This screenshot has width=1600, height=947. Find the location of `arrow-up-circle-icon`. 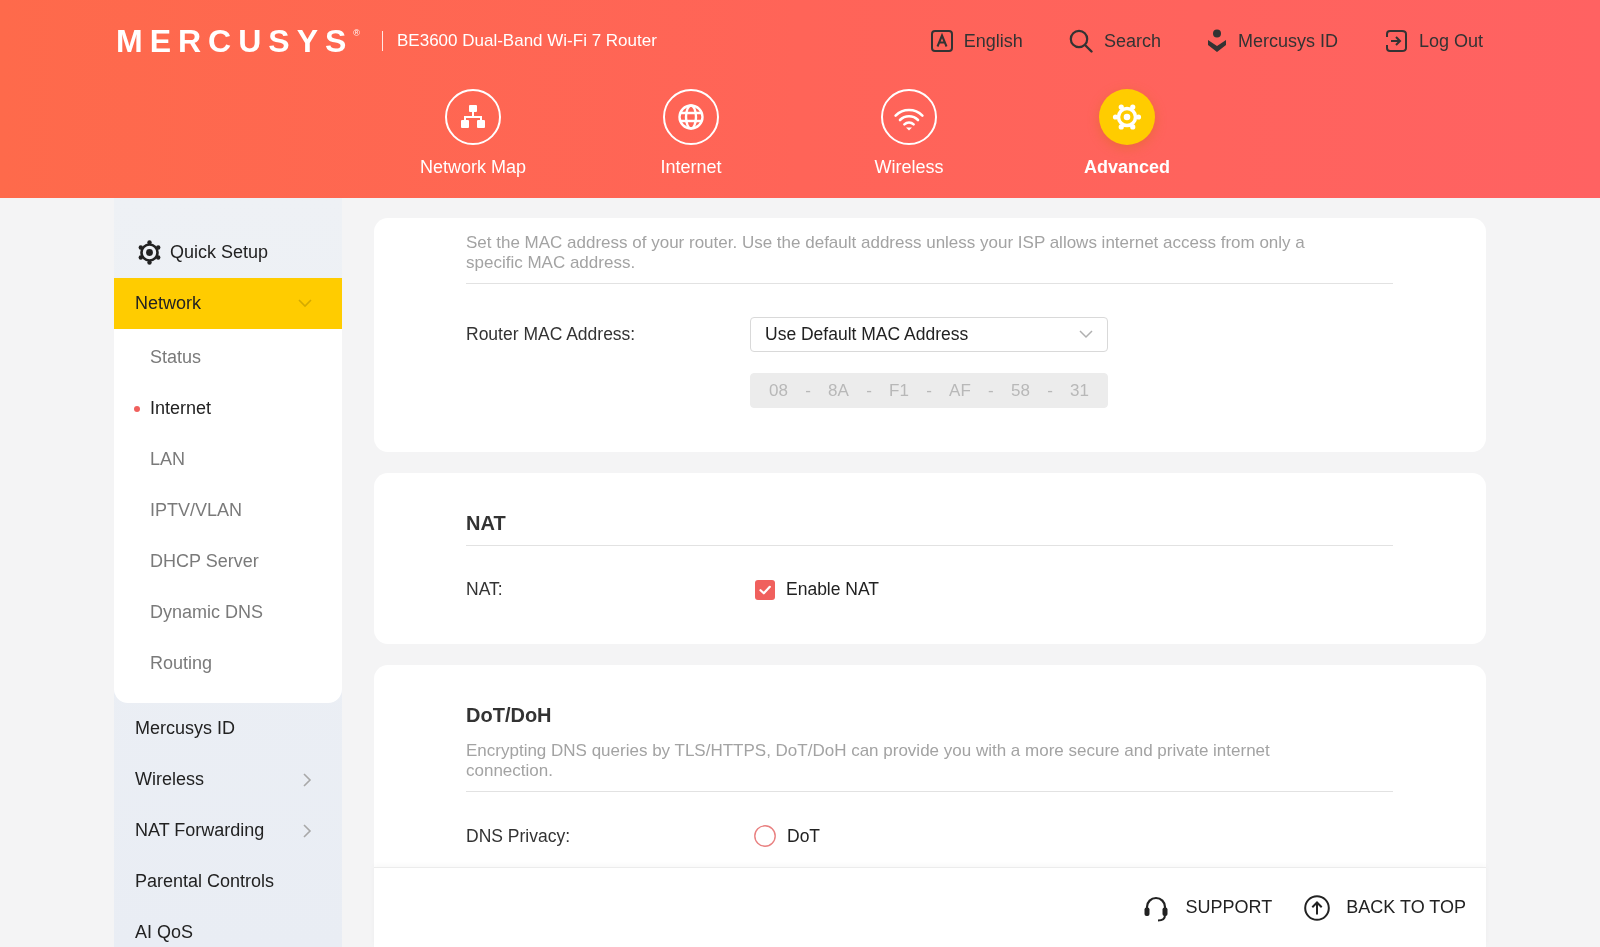

arrow-up-circle-icon is located at coordinates (1317, 907).